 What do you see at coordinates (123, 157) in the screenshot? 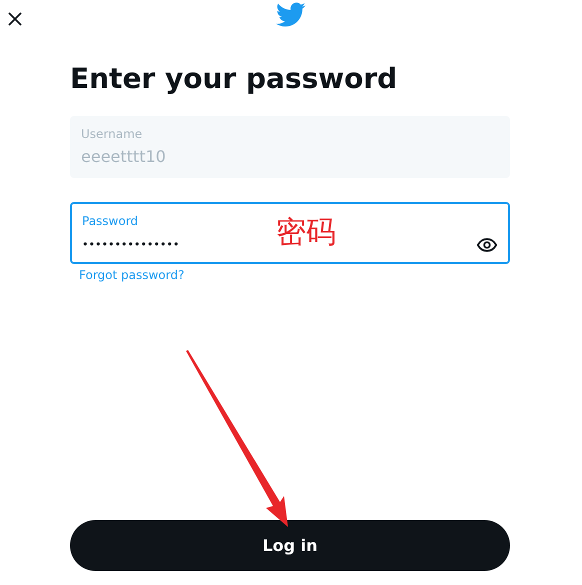
I see `field-value: eeeetttt10` at bounding box center [123, 157].